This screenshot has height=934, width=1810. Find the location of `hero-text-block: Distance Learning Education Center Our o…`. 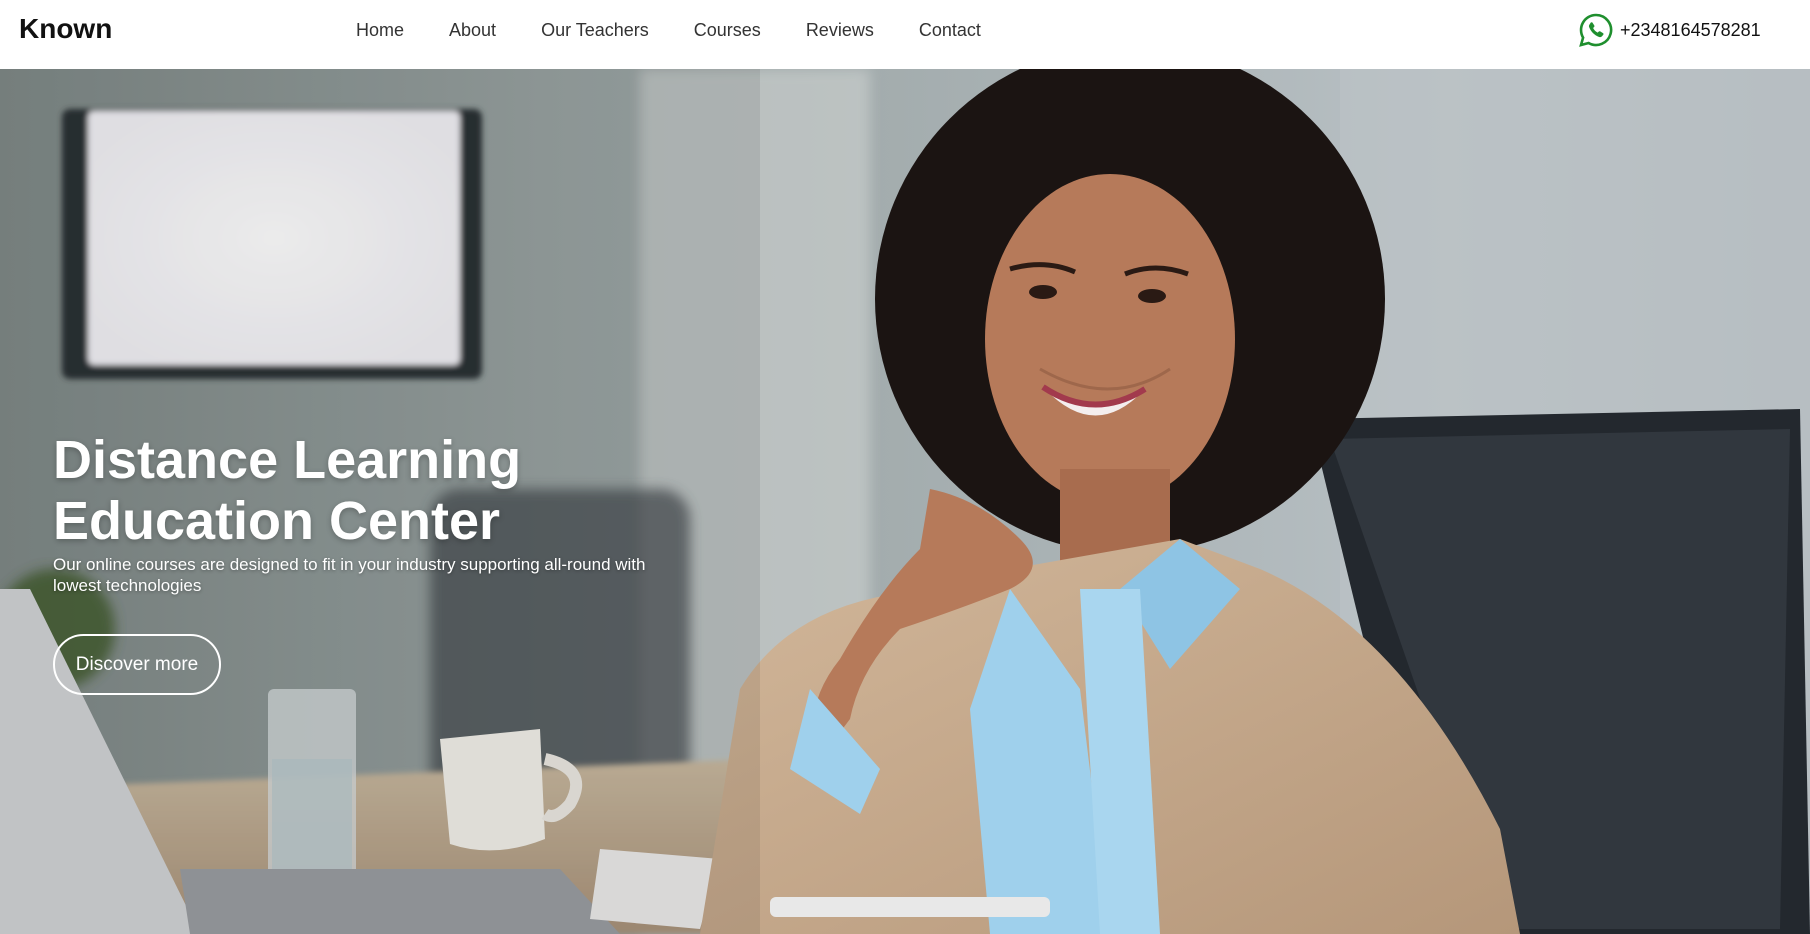

hero-text-block: Distance Learning Education Center Our o… is located at coordinates (363, 513).